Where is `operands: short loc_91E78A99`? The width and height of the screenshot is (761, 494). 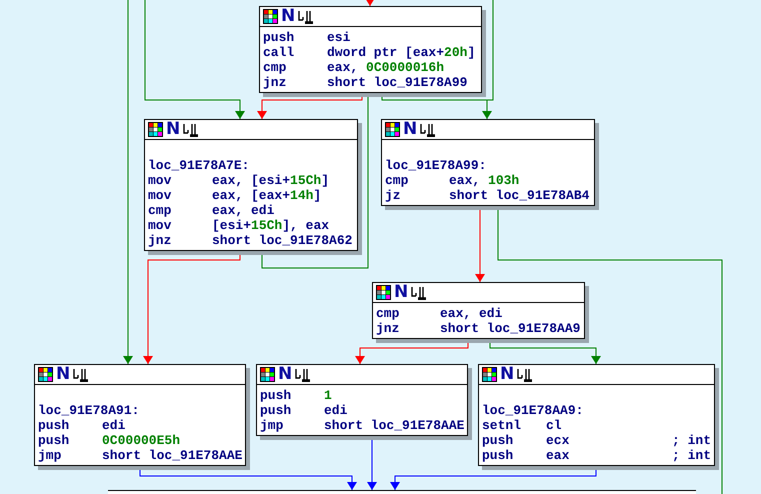 operands: short loc_91E78A99 is located at coordinates (397, 82).